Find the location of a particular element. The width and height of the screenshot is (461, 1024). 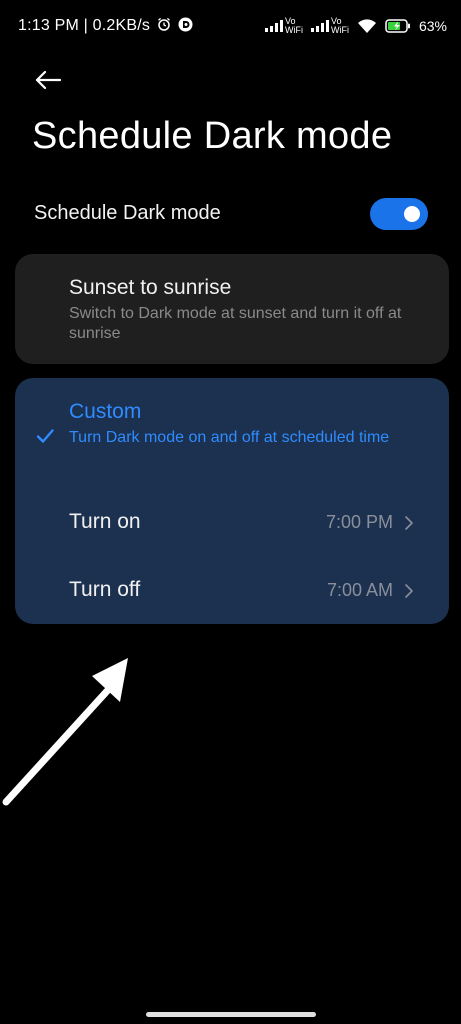

status-time-text: 1:13 PM | 0.2KB/s is located at coordinates (84, 25).